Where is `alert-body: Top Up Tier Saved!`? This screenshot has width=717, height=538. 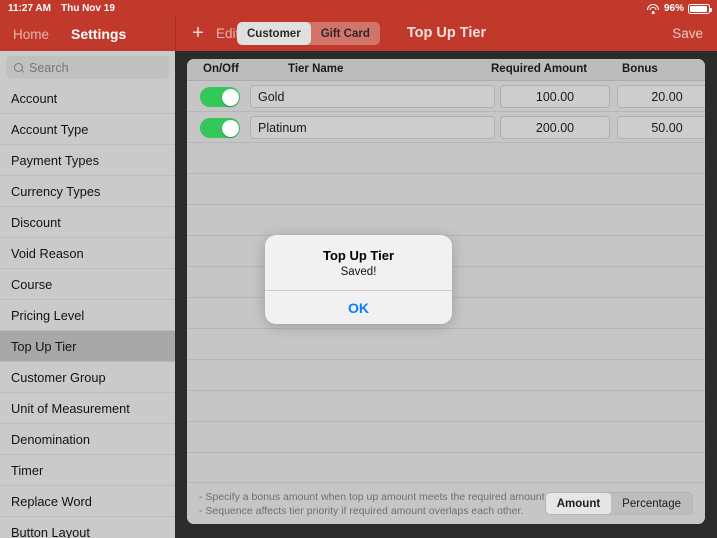 alert-body: Top Up Tier Saved! is located at coordinates (358, 262).